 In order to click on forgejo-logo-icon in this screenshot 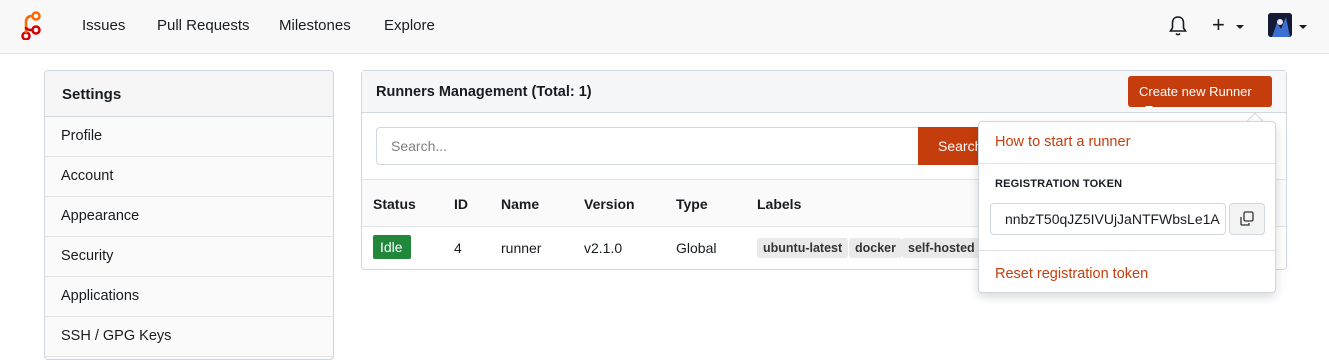, I will do `click(32, 25)`.